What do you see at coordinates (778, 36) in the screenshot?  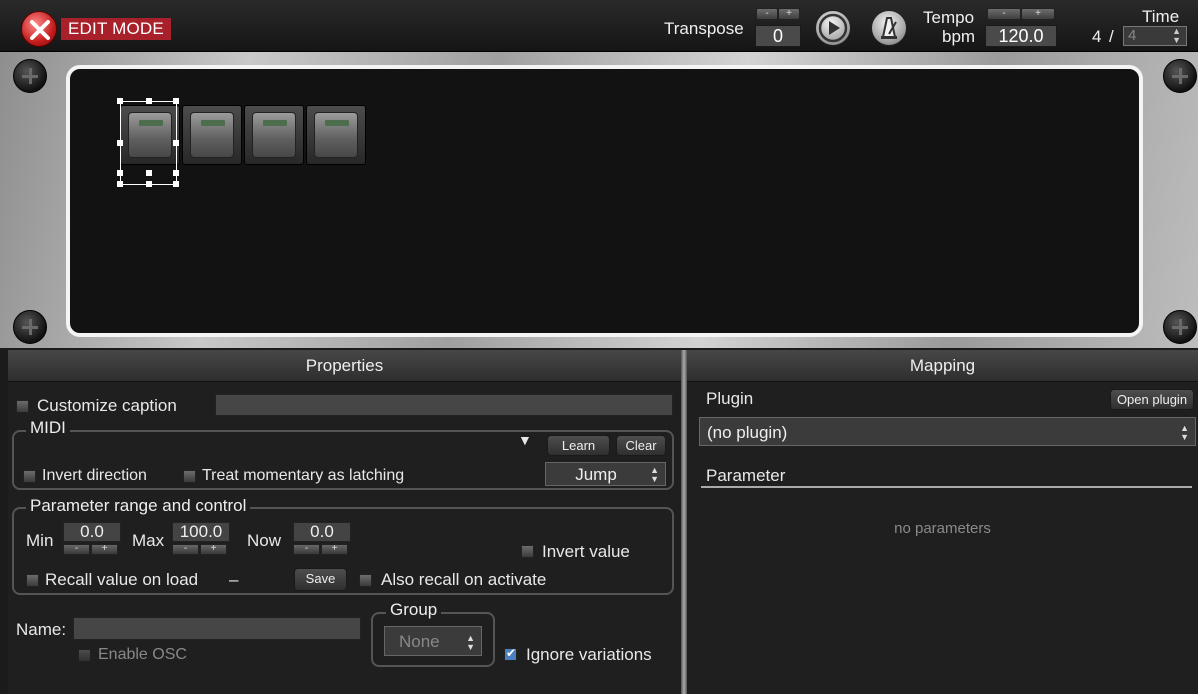 I see `transpose-value: 0` at bounding box center [778, 36].